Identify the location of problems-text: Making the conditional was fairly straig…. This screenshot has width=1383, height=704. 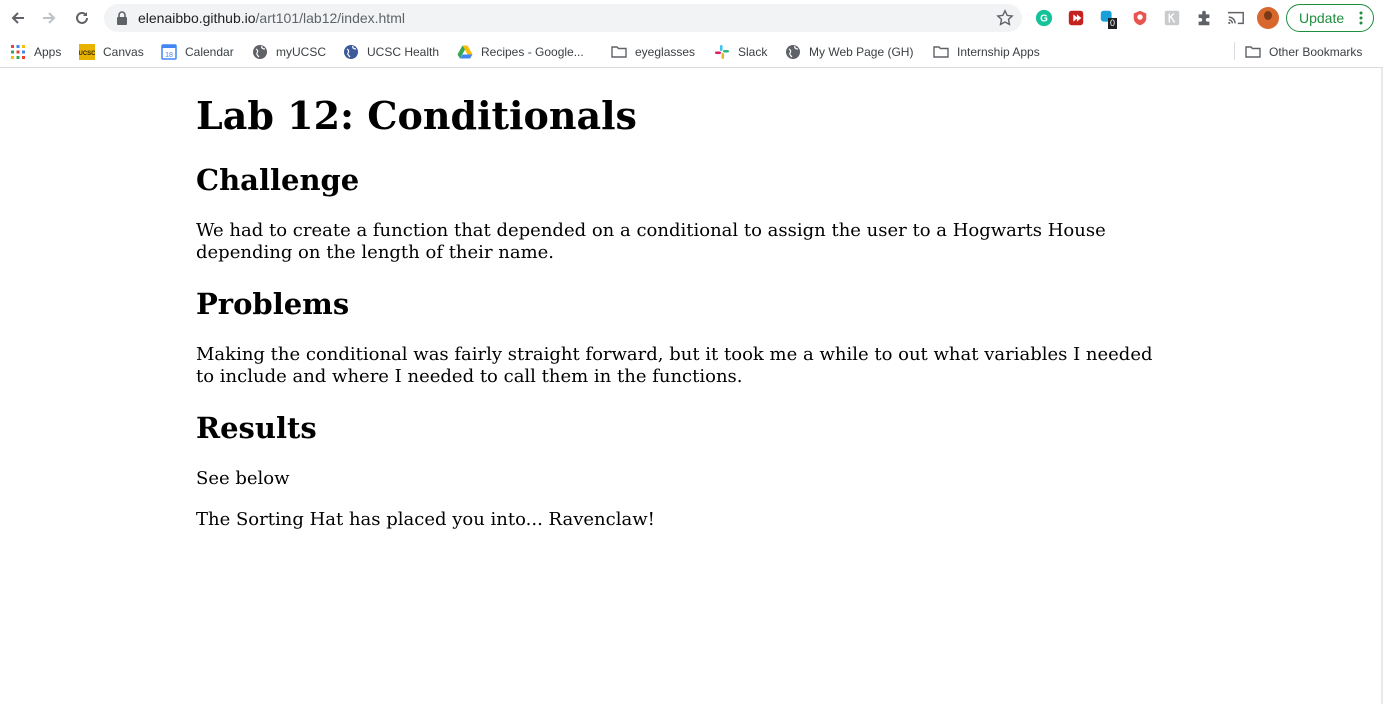
(674, 365).